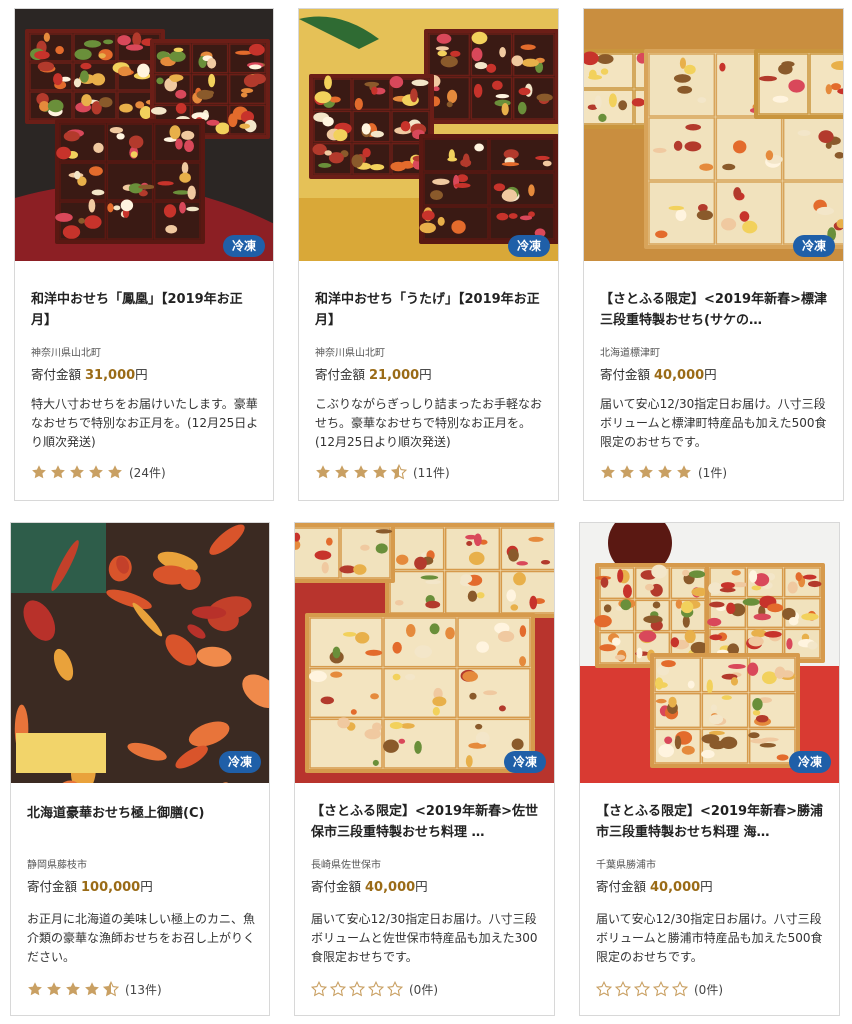  I want to click on municipality-label: 北海道標津町, so click(630, 353).